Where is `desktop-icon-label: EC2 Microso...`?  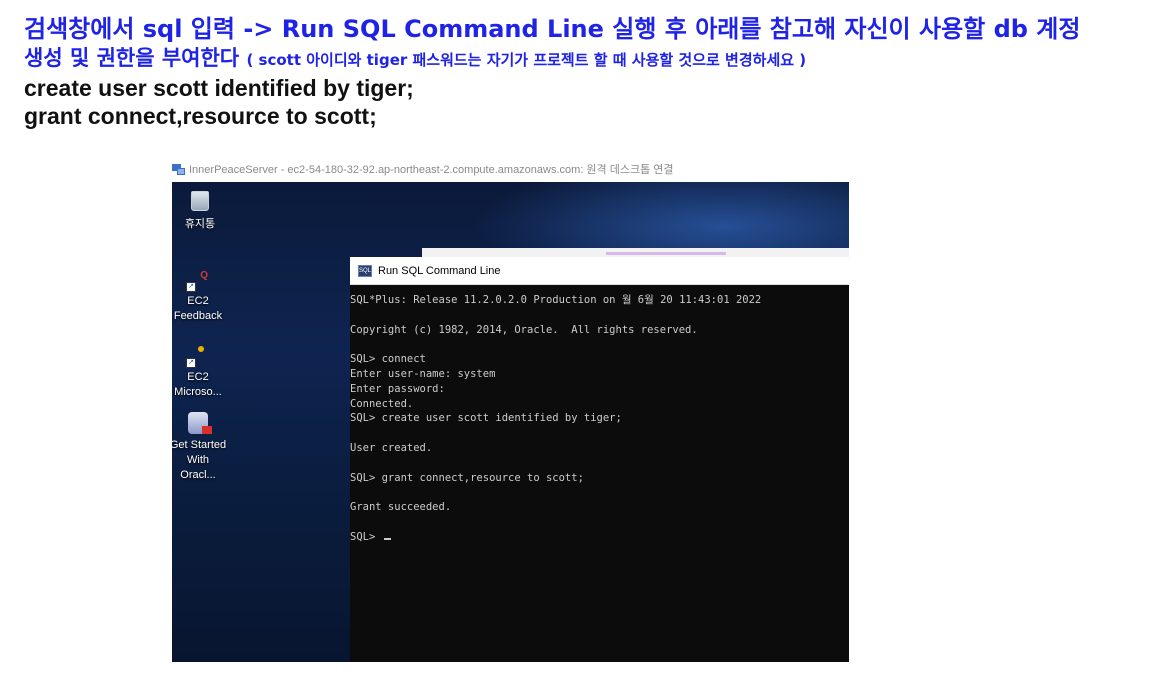 desktop-icon-label: EC2 Microso... is located at coordinates (198, 384).